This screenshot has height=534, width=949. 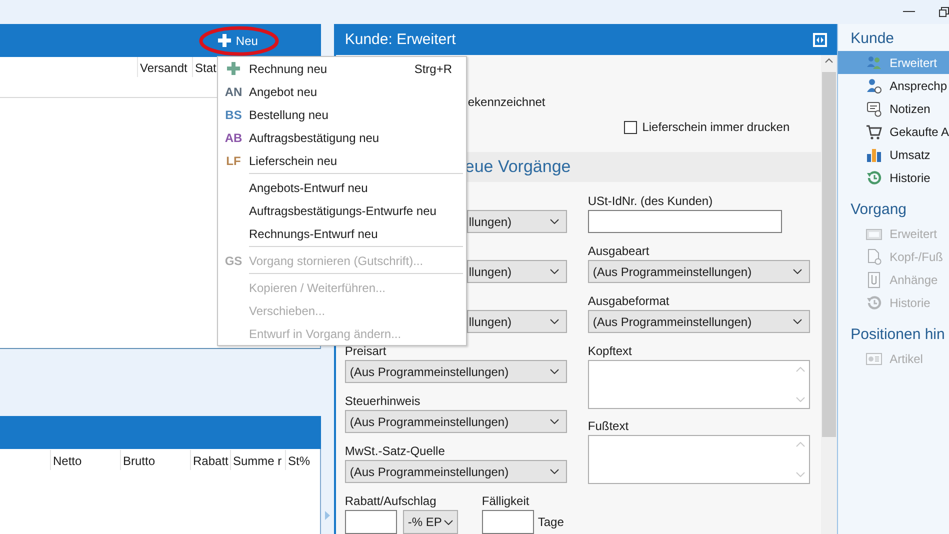 What do you see at coordinates (874, 62) in the screenshot?
I see `people-icon` at bounding box center [874, 62].